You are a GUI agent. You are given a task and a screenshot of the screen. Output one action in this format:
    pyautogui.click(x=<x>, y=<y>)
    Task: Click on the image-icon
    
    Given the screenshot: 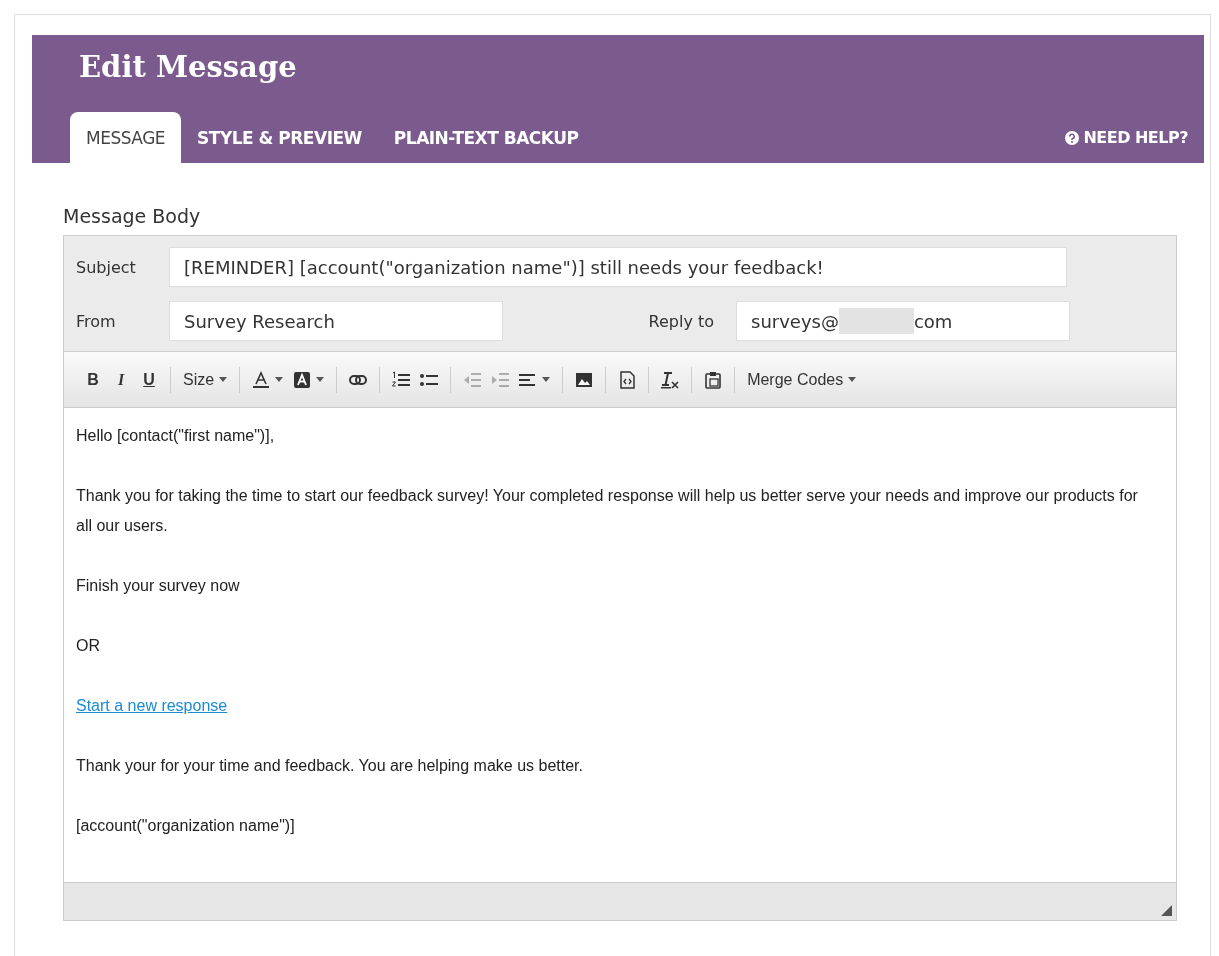 What is the action you would take?
    pyautogui.click(x=584, y=379)
    